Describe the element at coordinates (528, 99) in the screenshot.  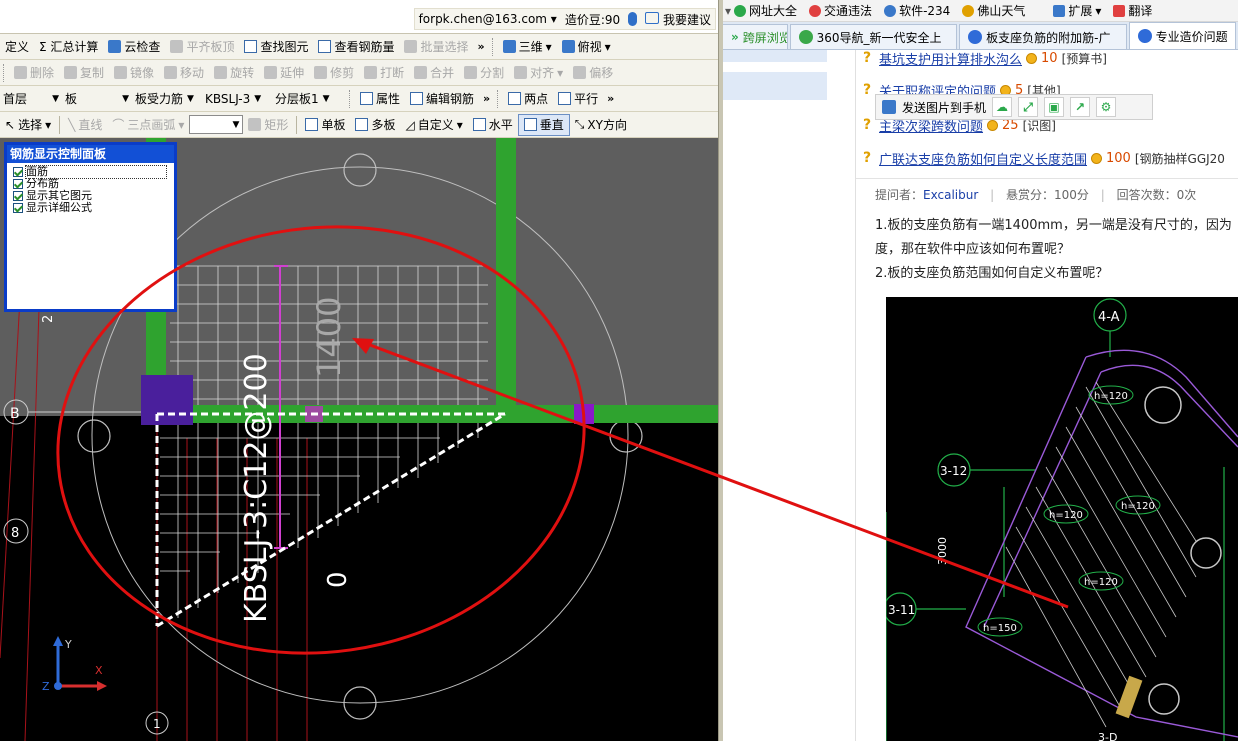
I see `two-points-button: 两点` at that location.